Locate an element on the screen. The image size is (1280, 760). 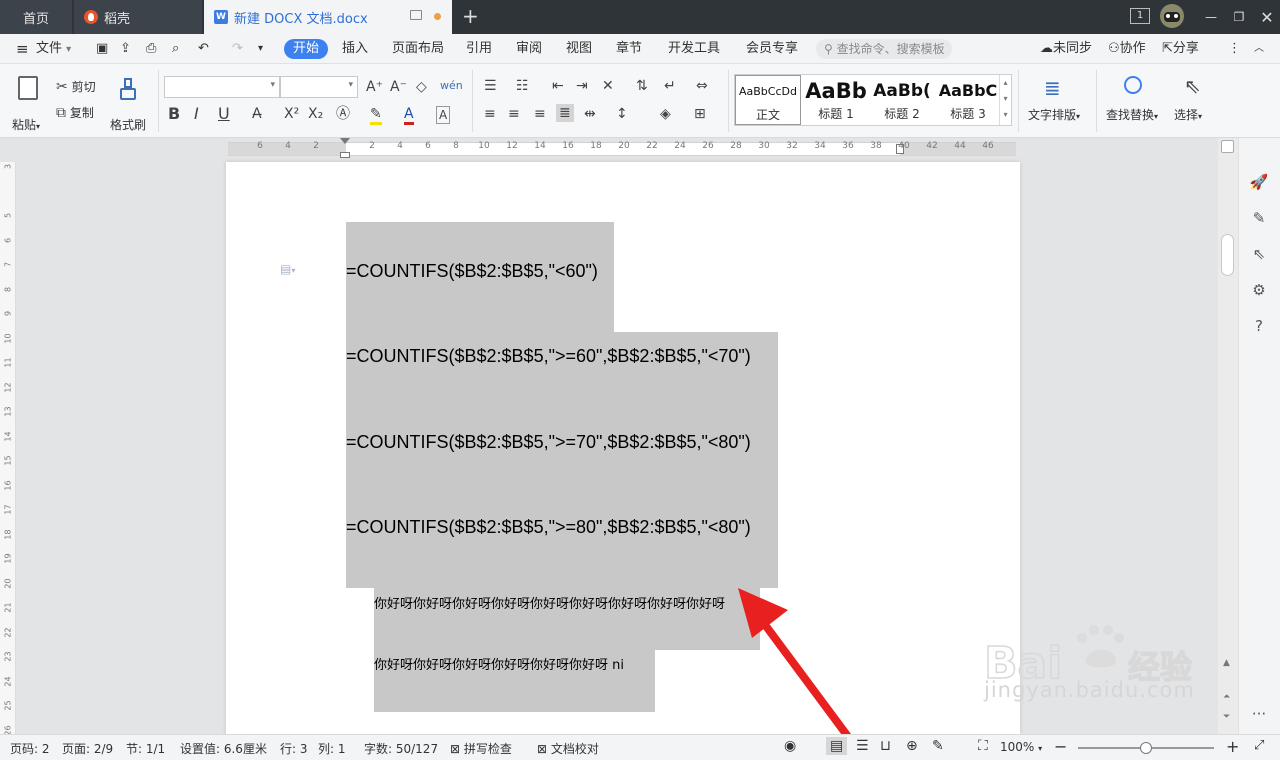
clear-format-icon: ◇ is located at coordinates (421, 87).